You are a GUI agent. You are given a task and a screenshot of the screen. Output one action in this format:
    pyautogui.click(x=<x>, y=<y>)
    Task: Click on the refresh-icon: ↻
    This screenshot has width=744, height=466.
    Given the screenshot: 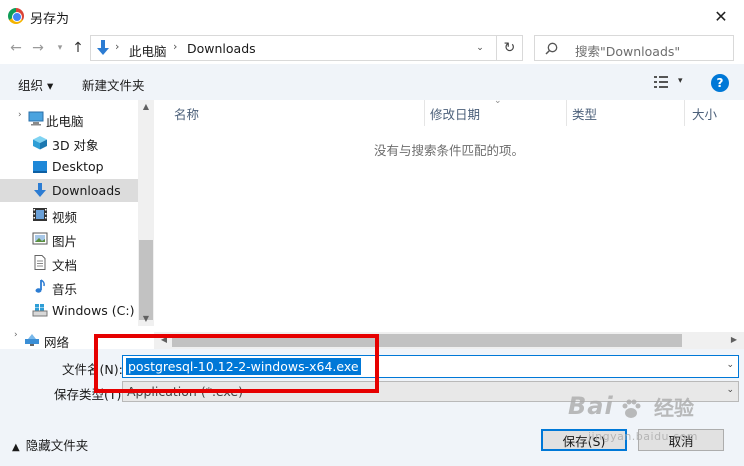 What is the action you would take?
    pyautogui.click(x=509, y=48)
    